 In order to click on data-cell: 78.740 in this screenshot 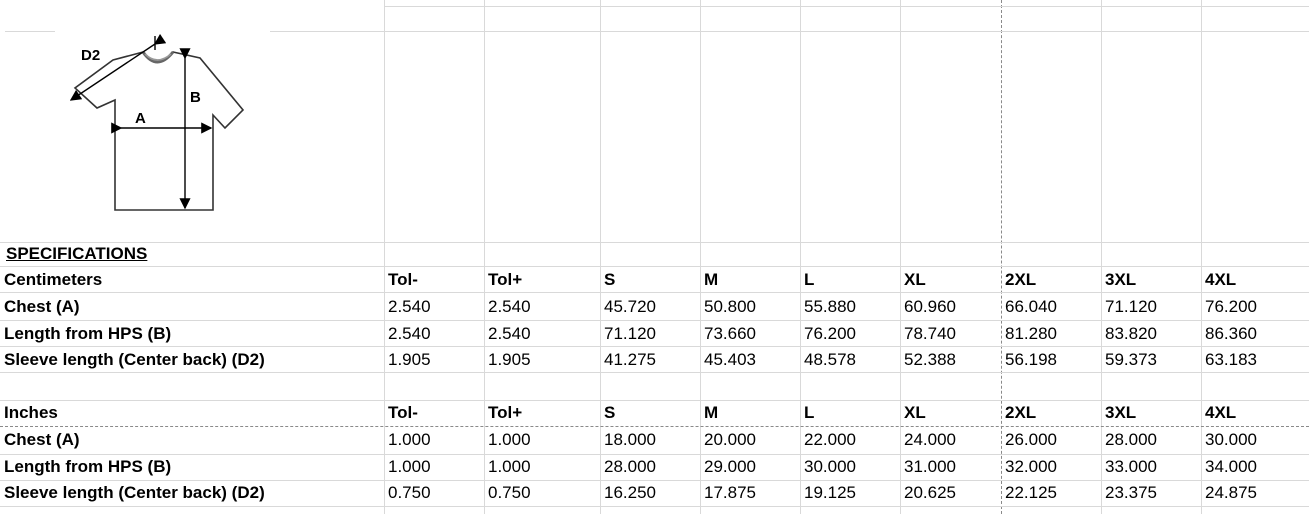, I will do `click(930, 333)`.